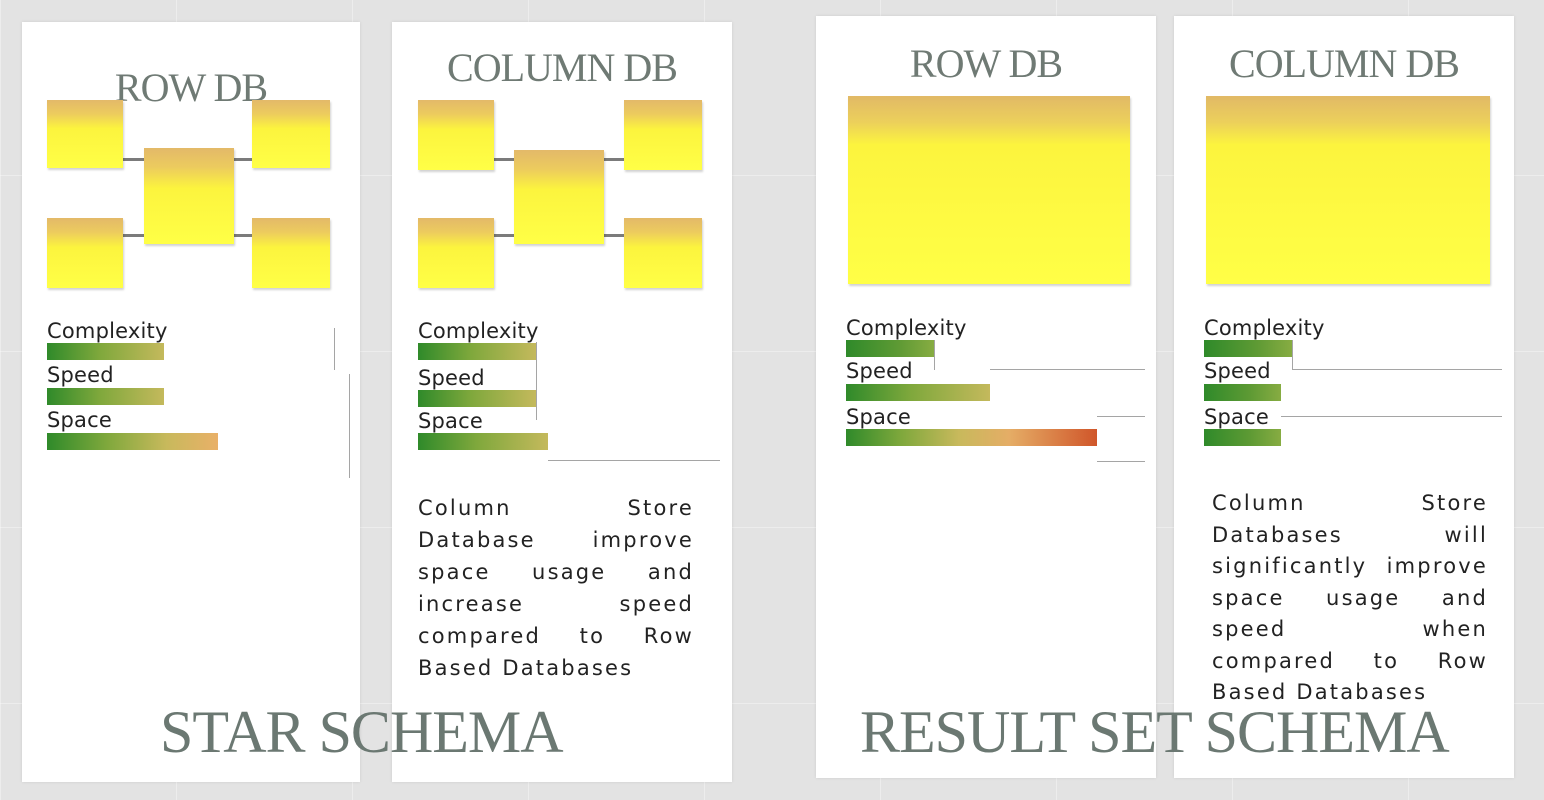 The image size is (1544, 800). Describe the element at coordinates (362, 732) in the screenshot. I see `section-title-star-schema: STAR SCHEMA` at that location.